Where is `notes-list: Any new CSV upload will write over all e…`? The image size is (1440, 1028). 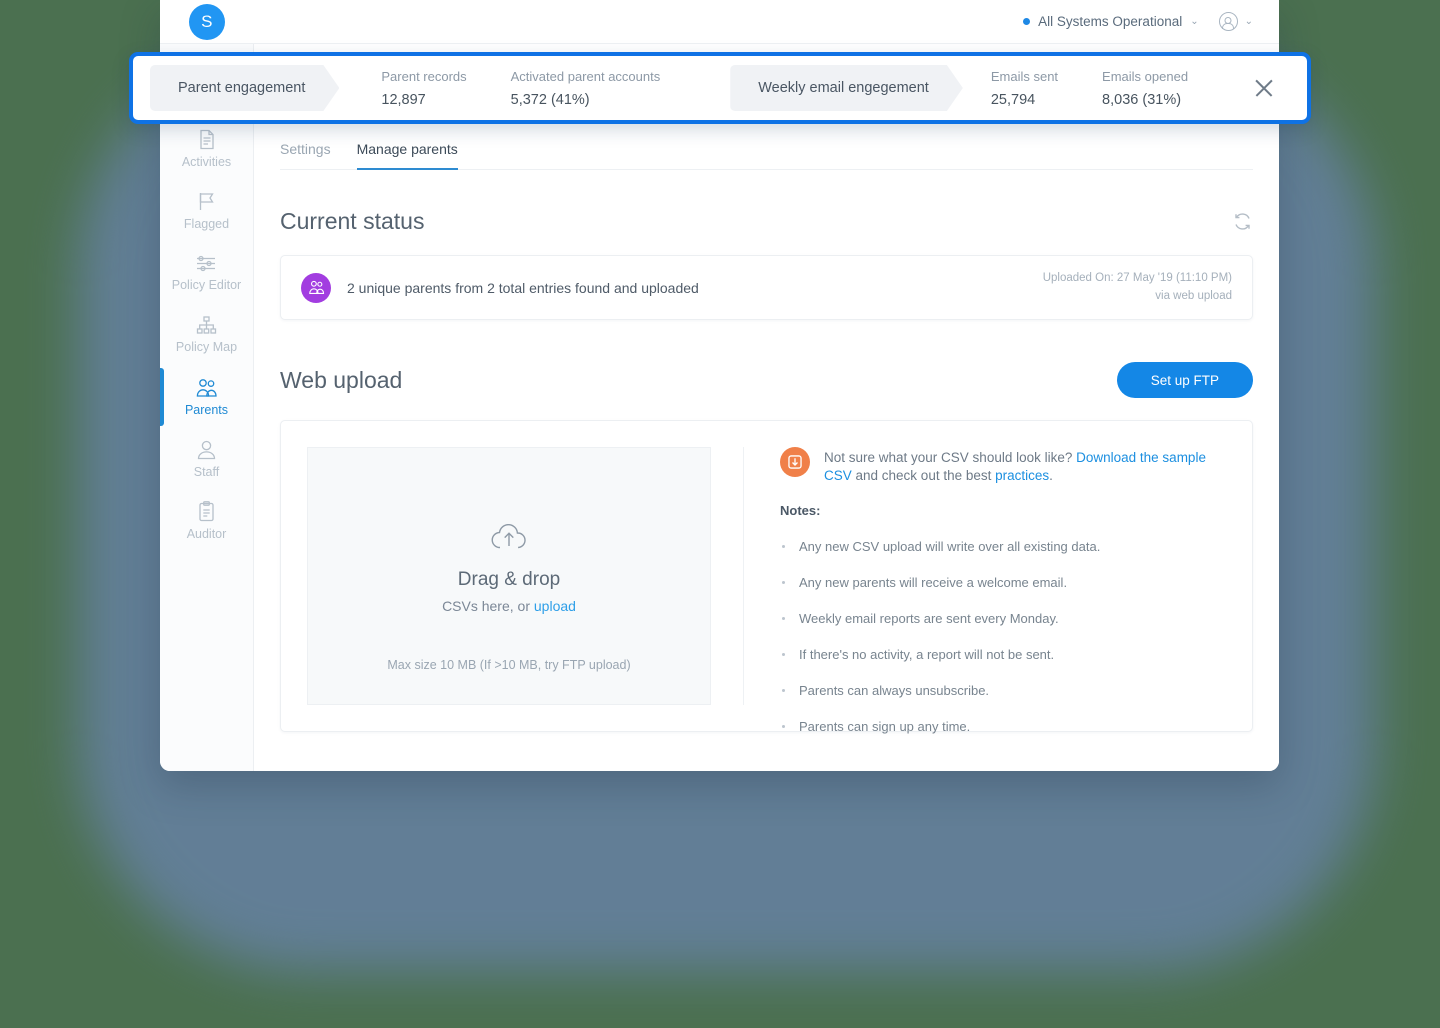 notes-list: Any new CSV upload will write over all e… is located at coordinates (1003, 636).